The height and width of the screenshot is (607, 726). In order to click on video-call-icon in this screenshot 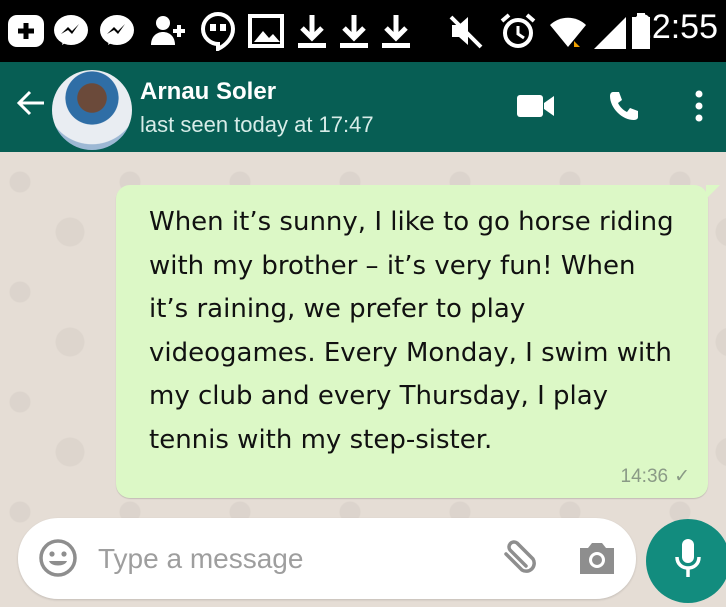, I will do `click(536, 106)`.